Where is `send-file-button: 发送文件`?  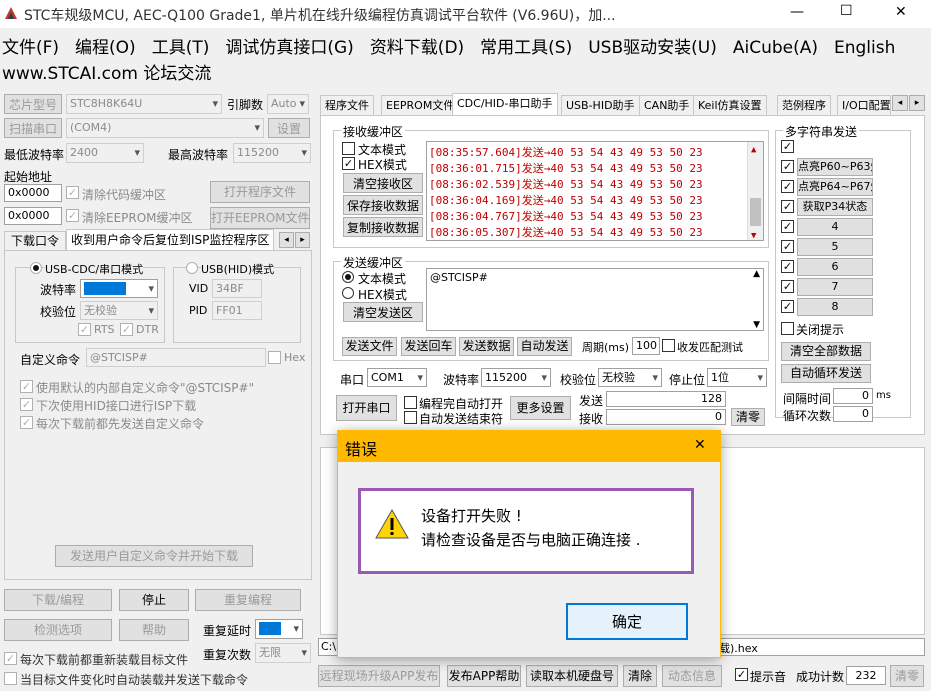 send-file-button: 发送文件 is located at coordinates (369, 346).